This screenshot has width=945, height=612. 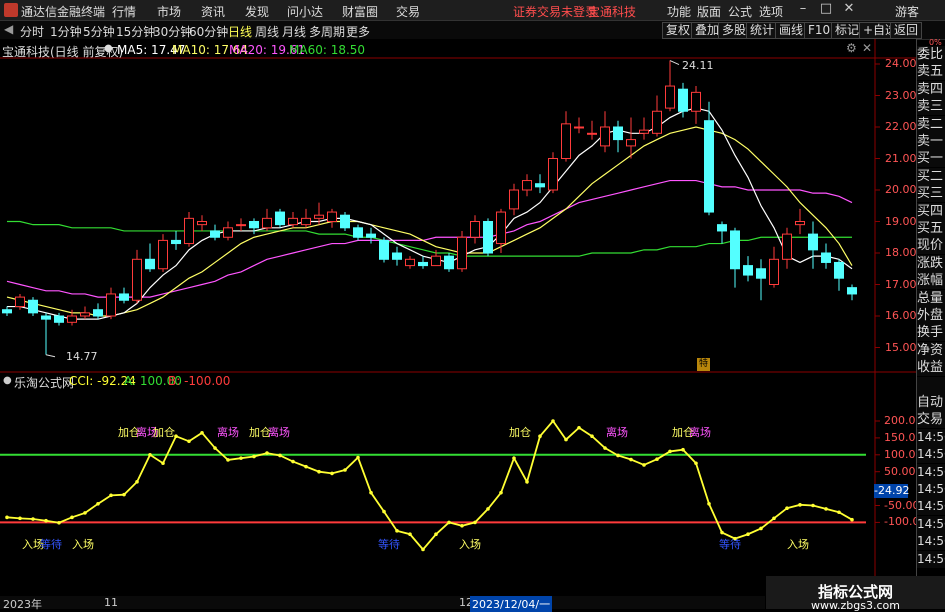 What do you see at coordinates (199, 381) in the screenshot?
I see `b-label: B: -100.00` at bounding box center [199, 381].